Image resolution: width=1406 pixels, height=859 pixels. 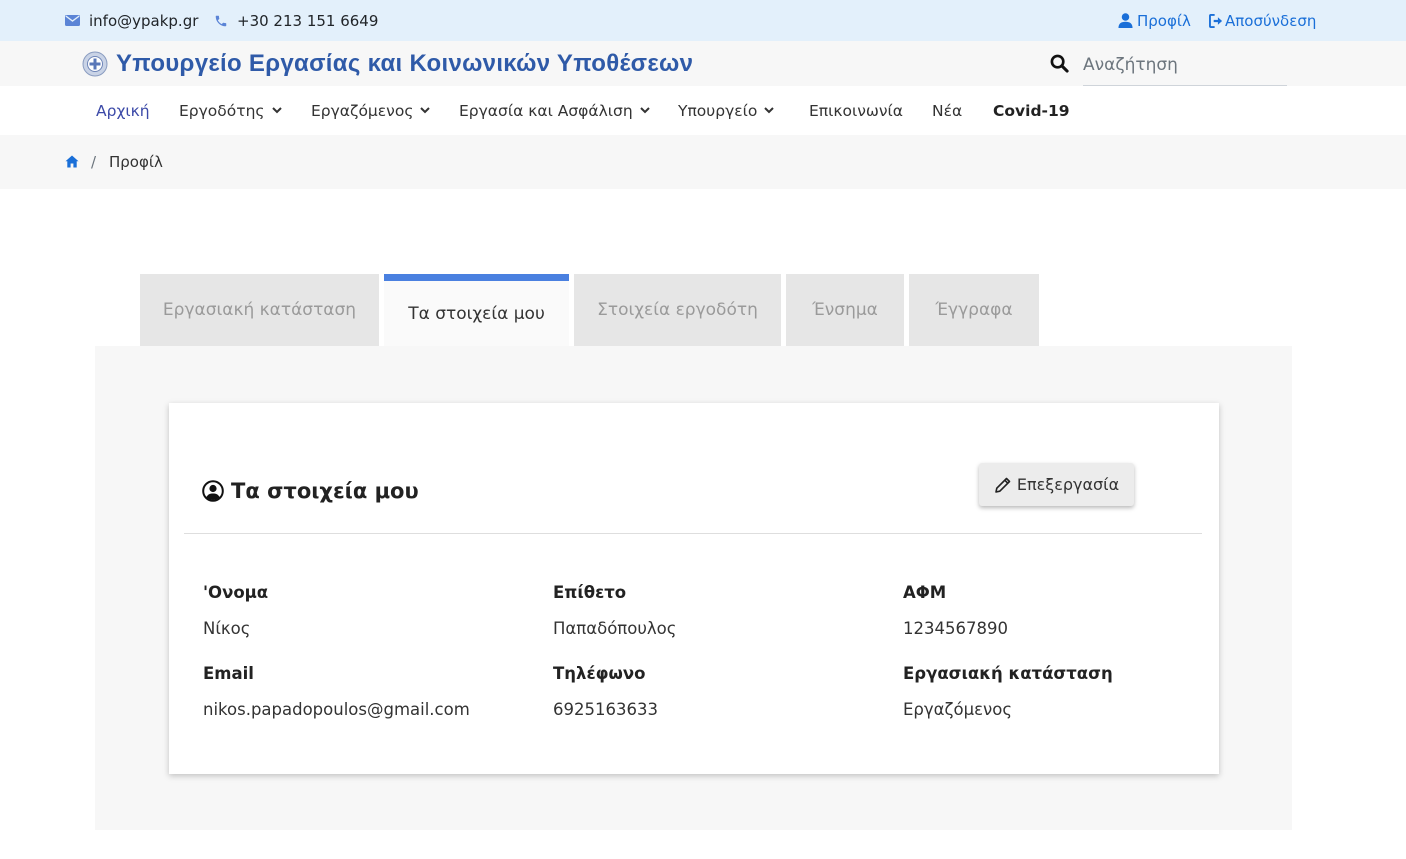 I want to click on nav-item-ministry: Υπουργείο, so click(x=726, y=110).